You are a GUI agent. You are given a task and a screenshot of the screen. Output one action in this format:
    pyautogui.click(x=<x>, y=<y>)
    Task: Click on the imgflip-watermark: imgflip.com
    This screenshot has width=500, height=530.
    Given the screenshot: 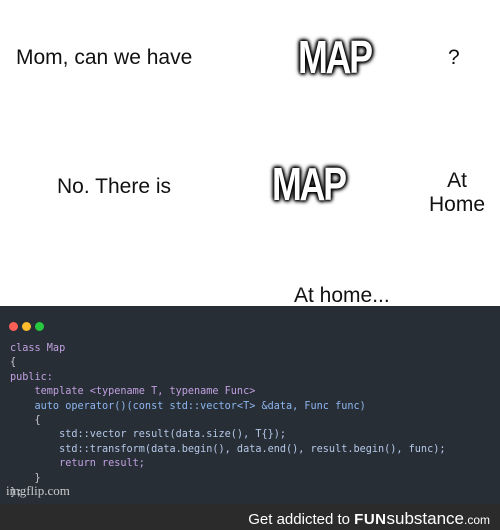 What is the action you would take?
    pyautogui.click(x=38, y=490)
    